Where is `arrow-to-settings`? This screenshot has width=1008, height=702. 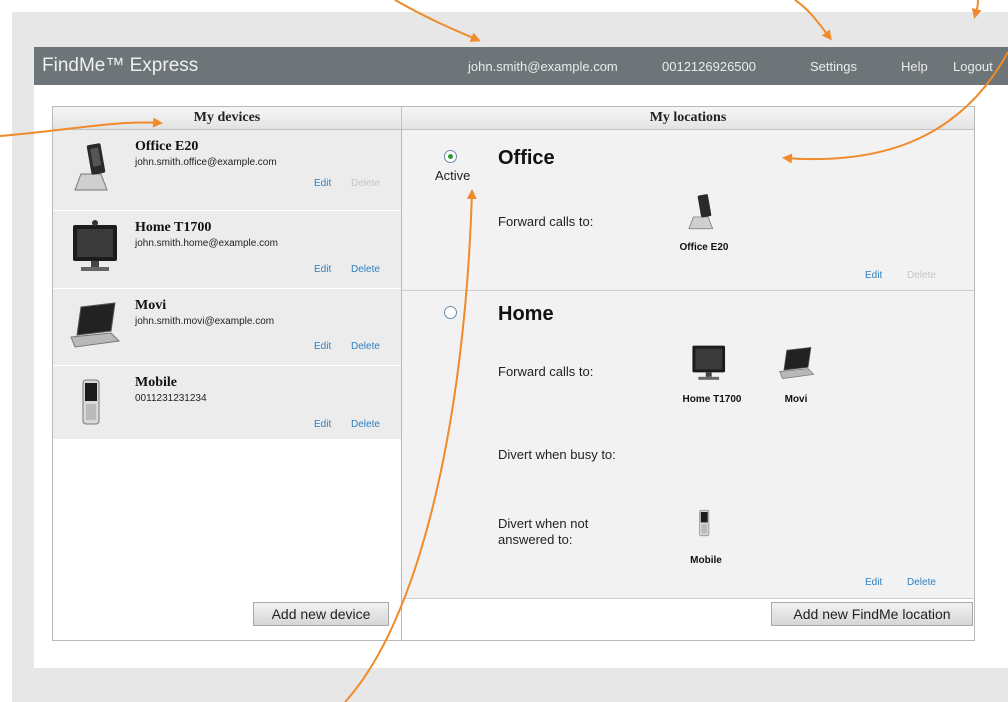
arrow-to-settings is located at coordinates (813, 20).